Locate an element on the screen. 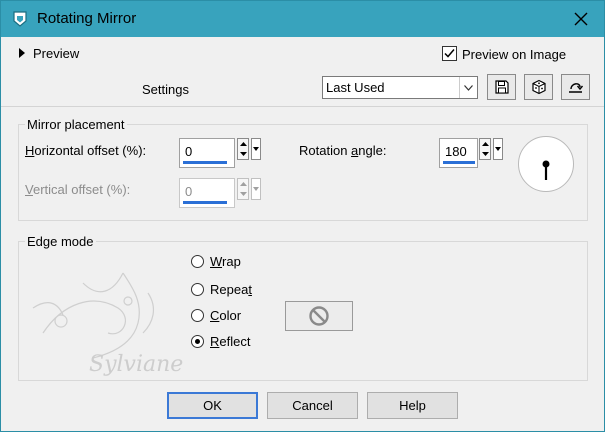  rotation-angle-input: 180 is located at coordinates (458, 153).